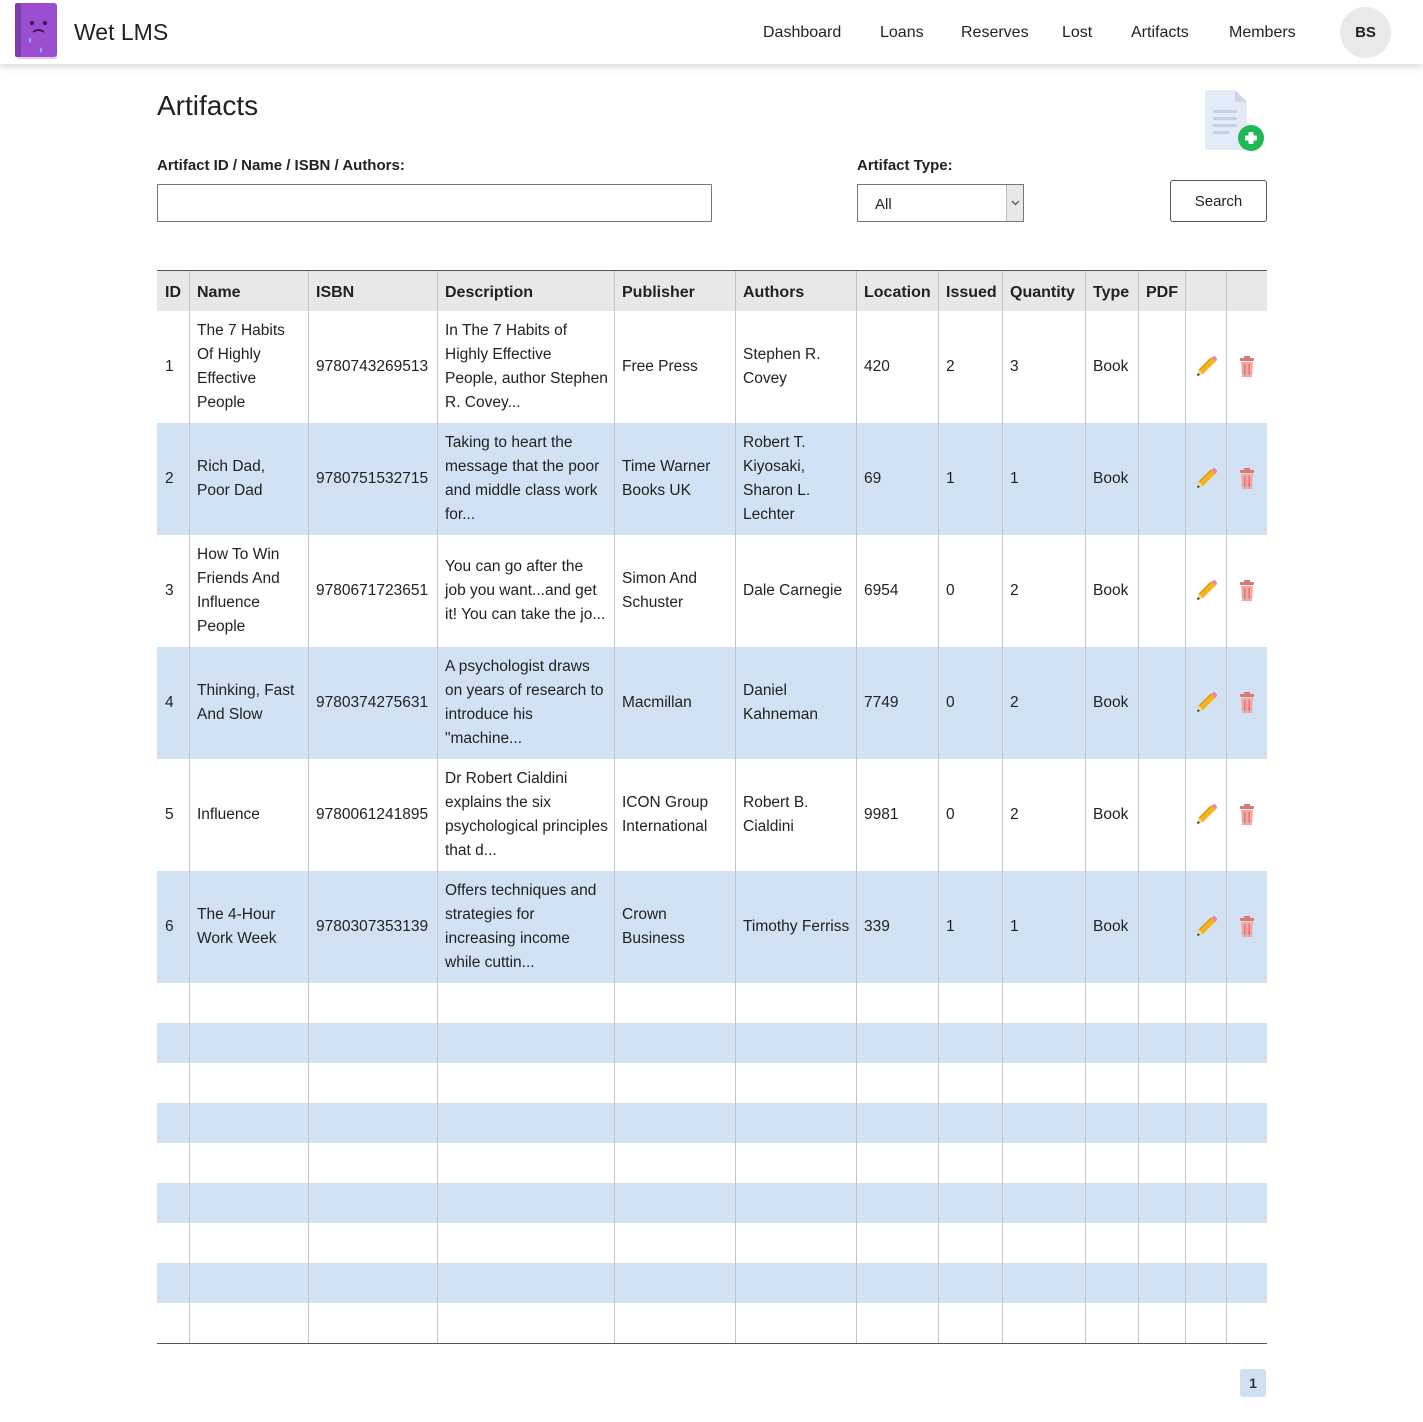 The height and width of the screenshot is (1422, 1423). What do you see at coordinates (37, 32) in the screenshot?
I see `sad-book-icon` at bounding box center [37, 32].